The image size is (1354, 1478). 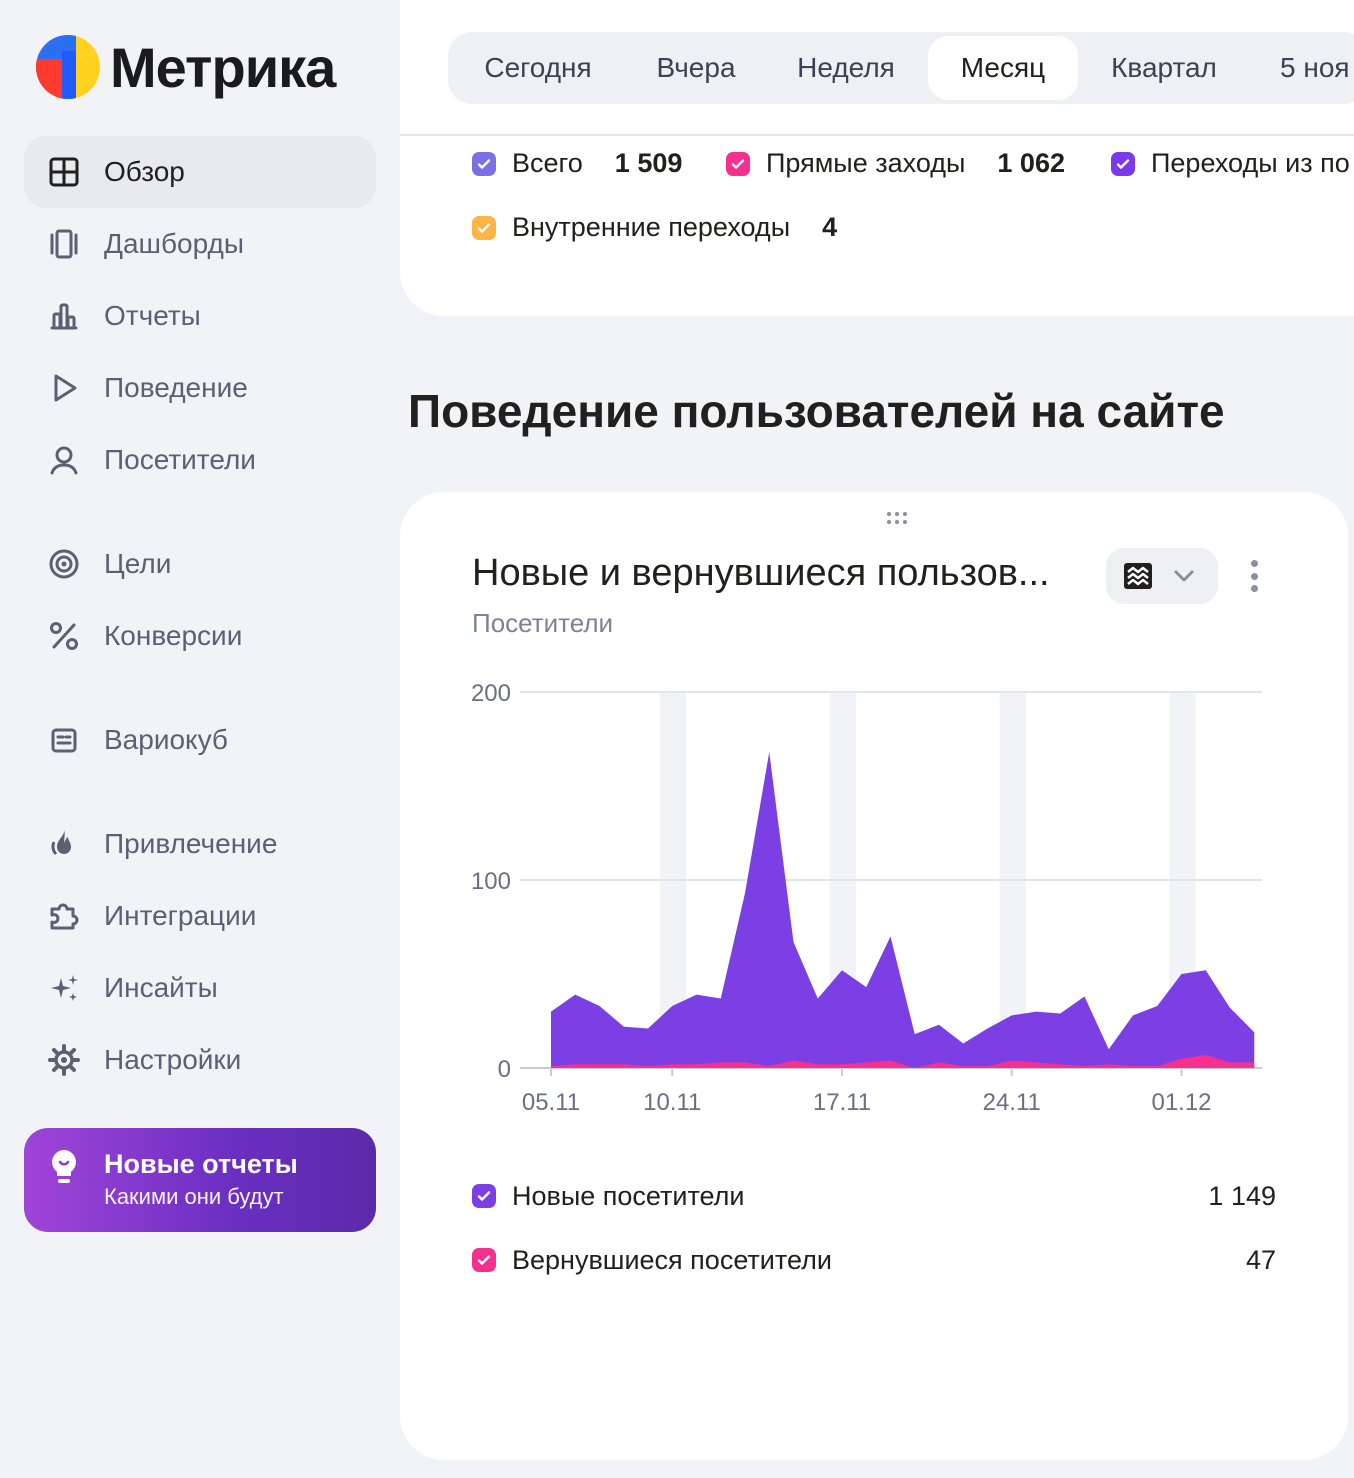 What do you see at coordinates (846, 68) in the screenshot?
I see `tab-week: Неделя` at bounding box center [846, 68].